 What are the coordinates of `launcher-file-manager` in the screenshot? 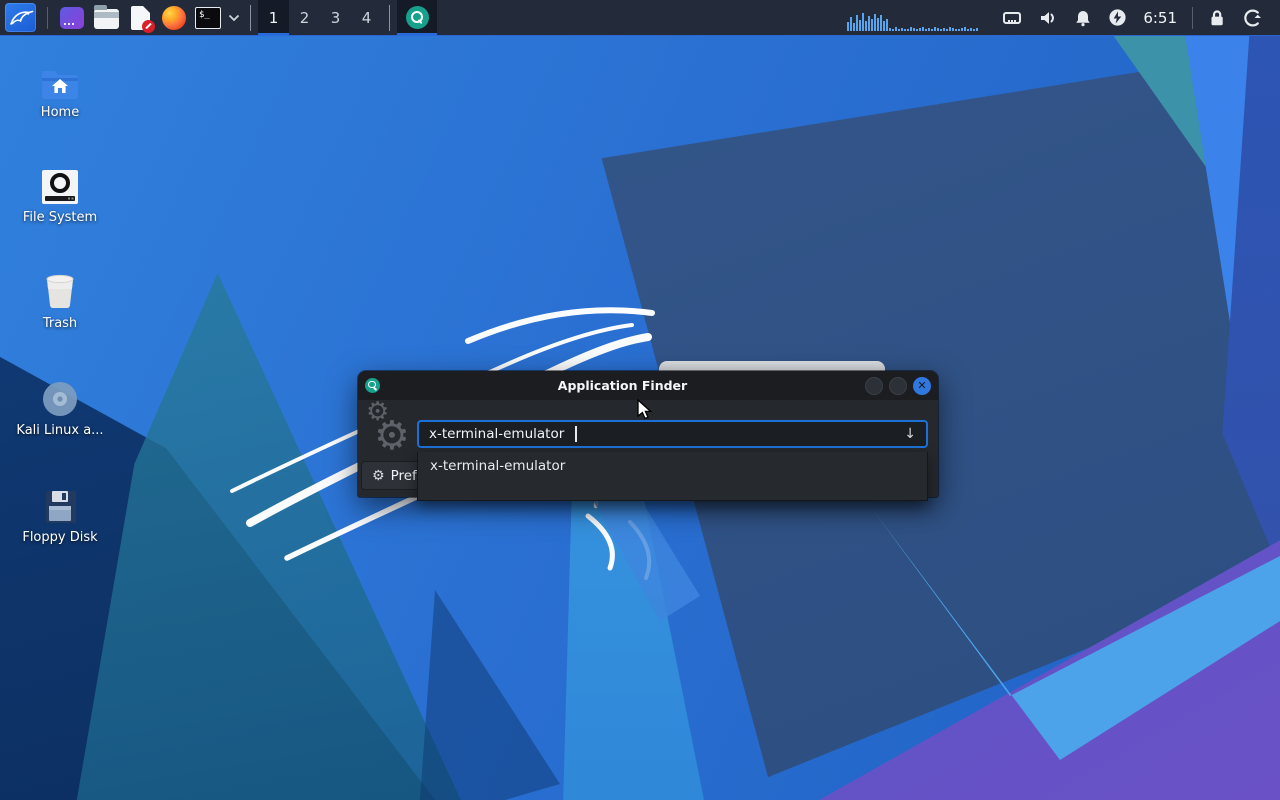 It's located at (106, 17).